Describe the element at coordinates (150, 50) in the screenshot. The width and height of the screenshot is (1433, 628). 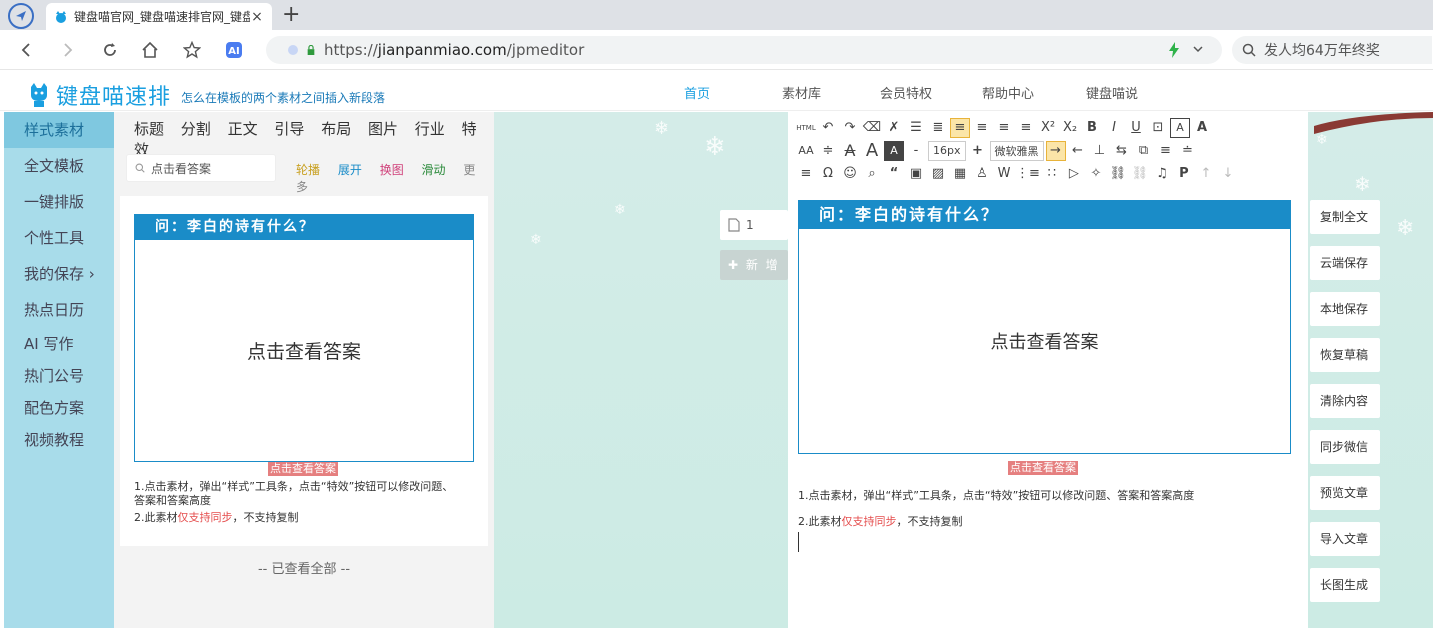
I see `home-icon` at that location.